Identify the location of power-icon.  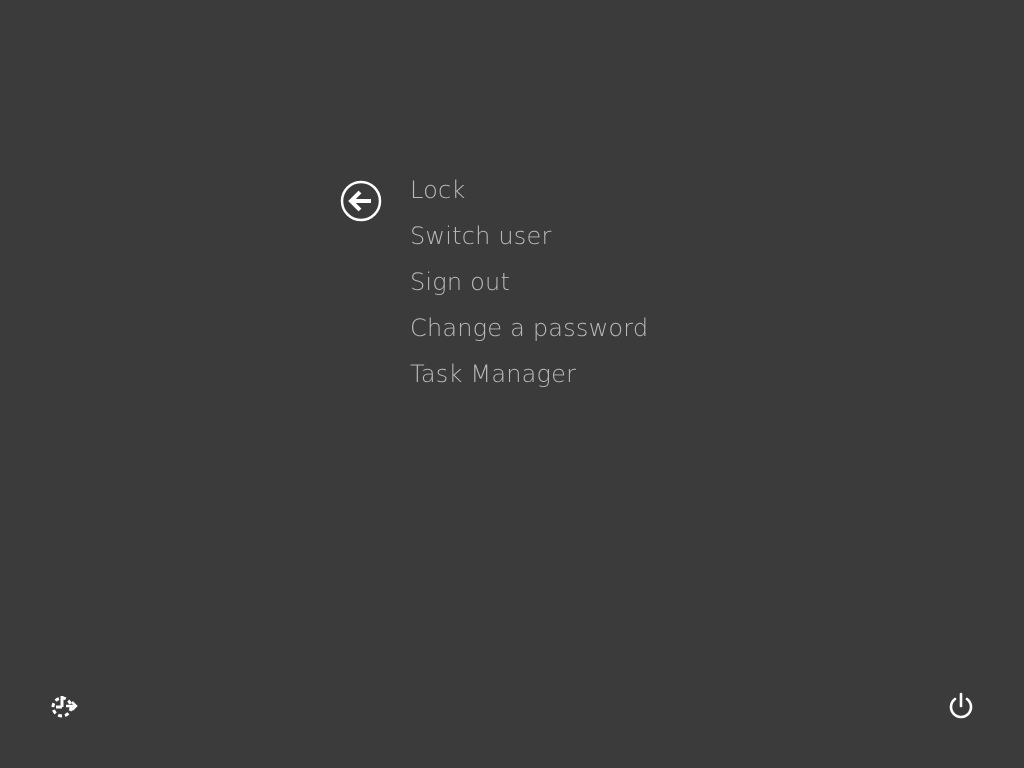
(961, 705).